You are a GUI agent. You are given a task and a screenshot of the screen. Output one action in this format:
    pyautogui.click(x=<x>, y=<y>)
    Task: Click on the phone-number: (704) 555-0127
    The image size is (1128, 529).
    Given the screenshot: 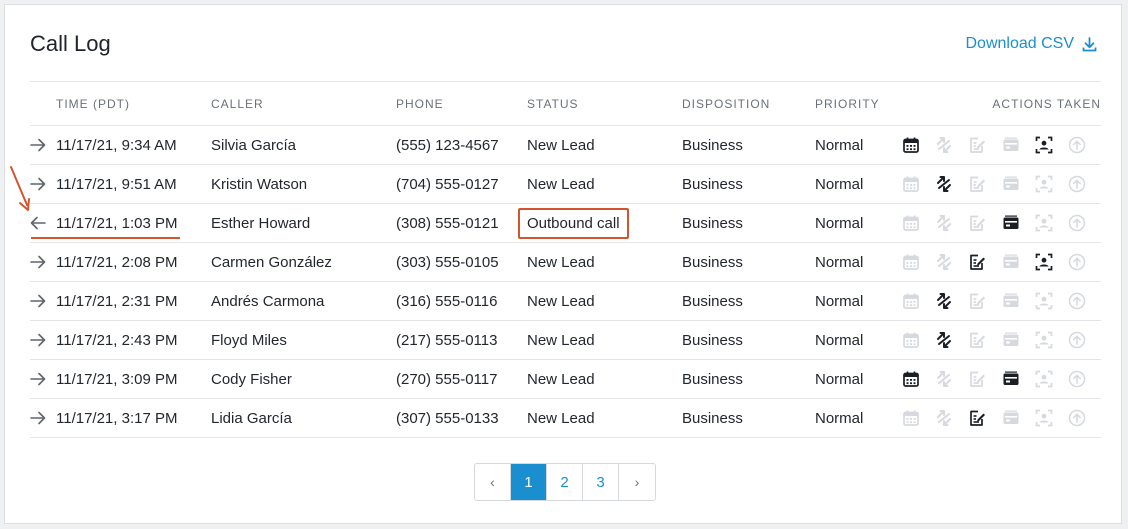 What is the action you would take?
    pyautogui.click(x=461, y=184)
    